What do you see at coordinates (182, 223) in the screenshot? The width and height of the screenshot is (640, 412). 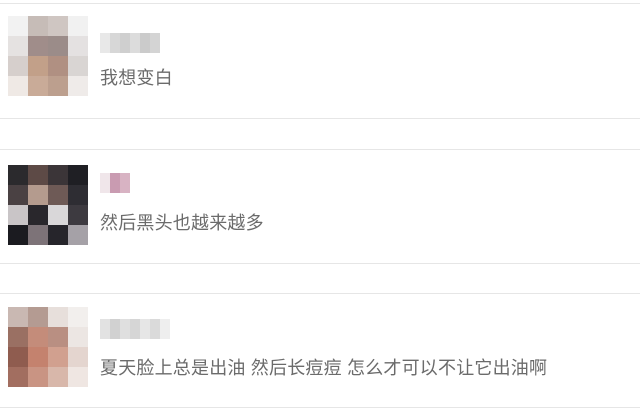 I see `comment-text: 然后黑头也越来越多` at bounding box center [182, 223].